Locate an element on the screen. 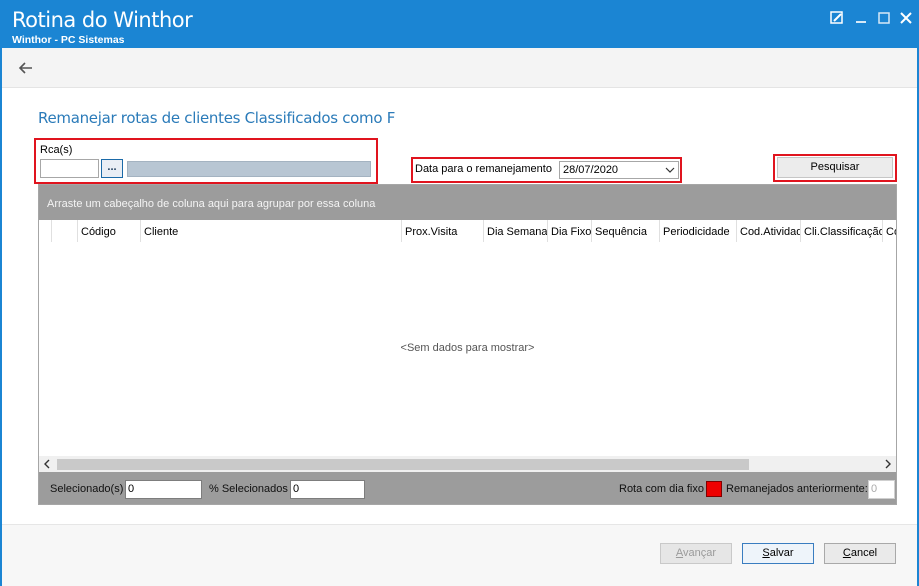 This screenshot has height=586, width=919. close-icon is located at coordinates (906, 18).